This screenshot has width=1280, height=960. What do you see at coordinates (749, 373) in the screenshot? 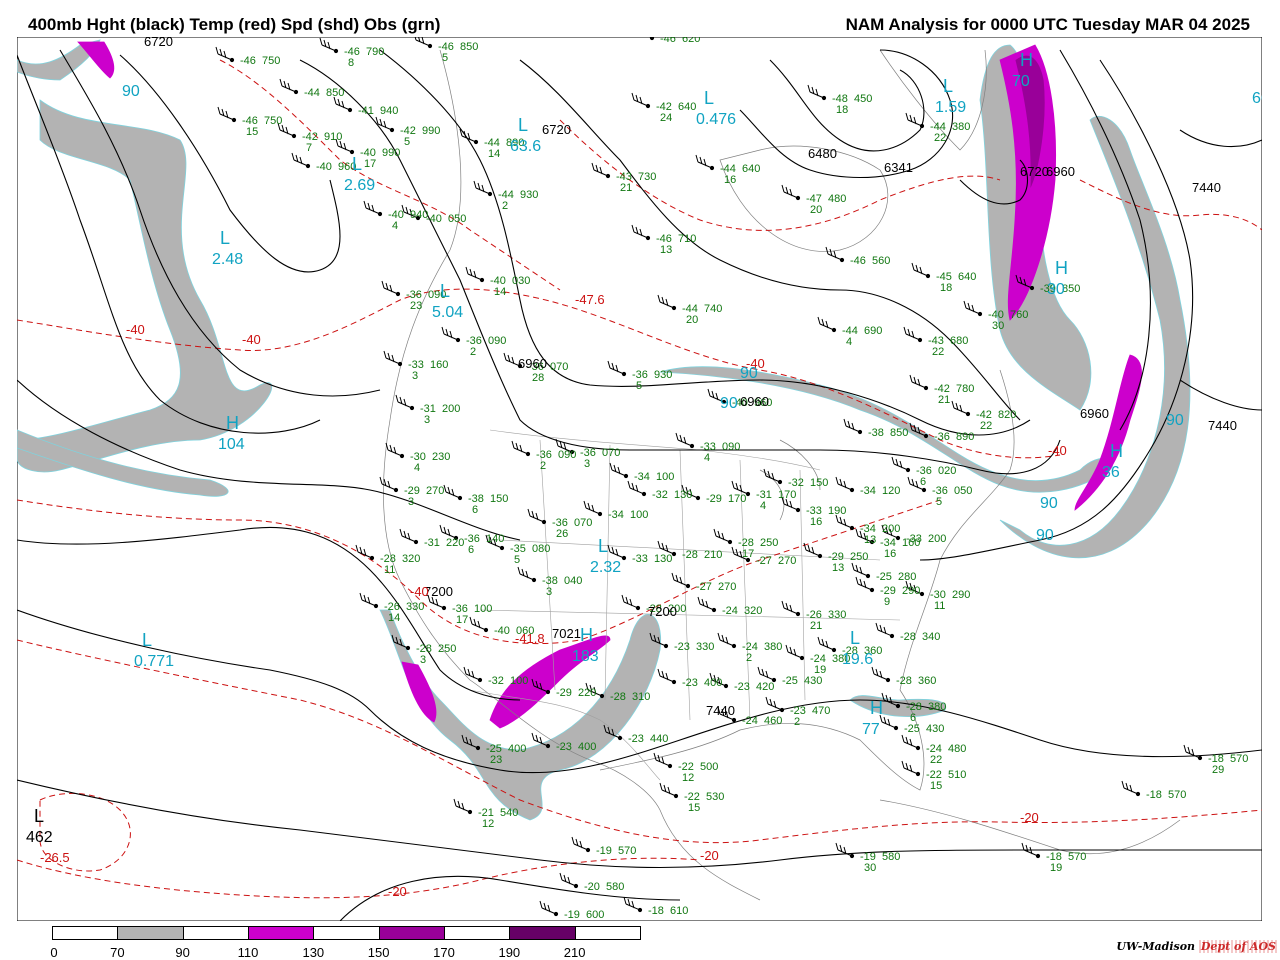
I see `speed-contour-label: 90` at bounding box center [749, 373].